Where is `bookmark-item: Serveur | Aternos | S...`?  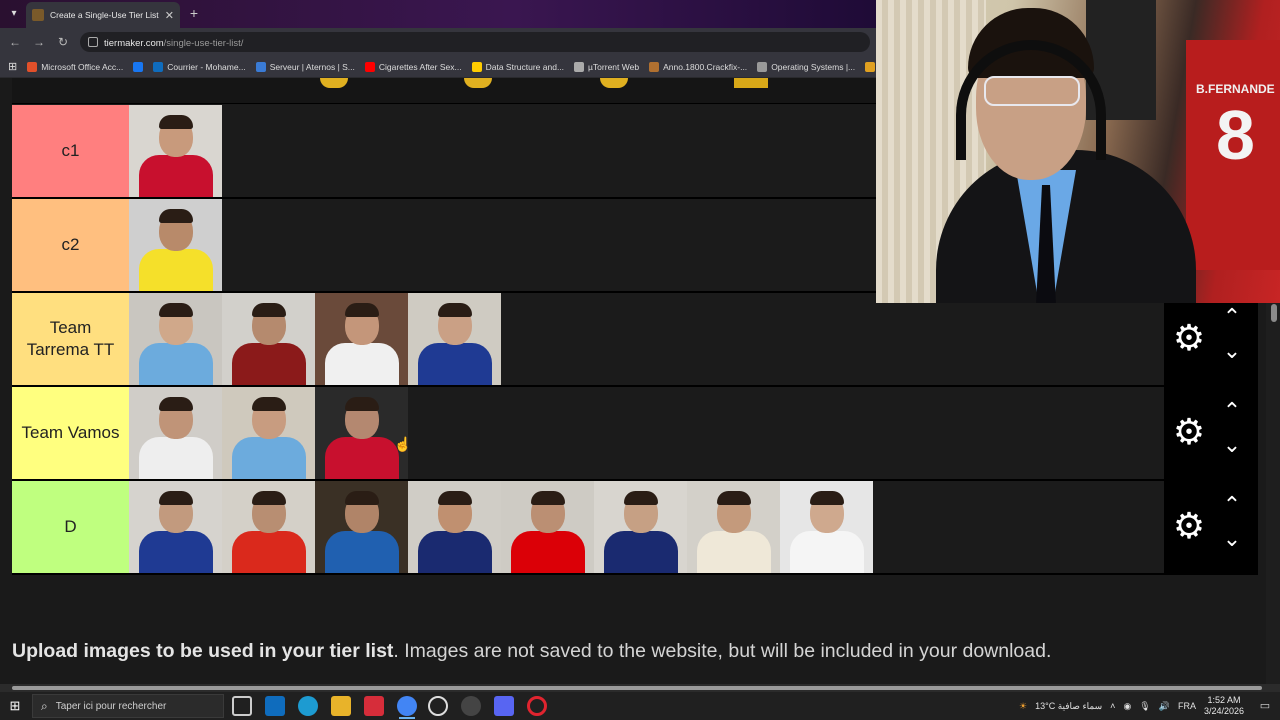
bookmark-item: Serveur | Aternos | S... is located at coordinates (305, 66).